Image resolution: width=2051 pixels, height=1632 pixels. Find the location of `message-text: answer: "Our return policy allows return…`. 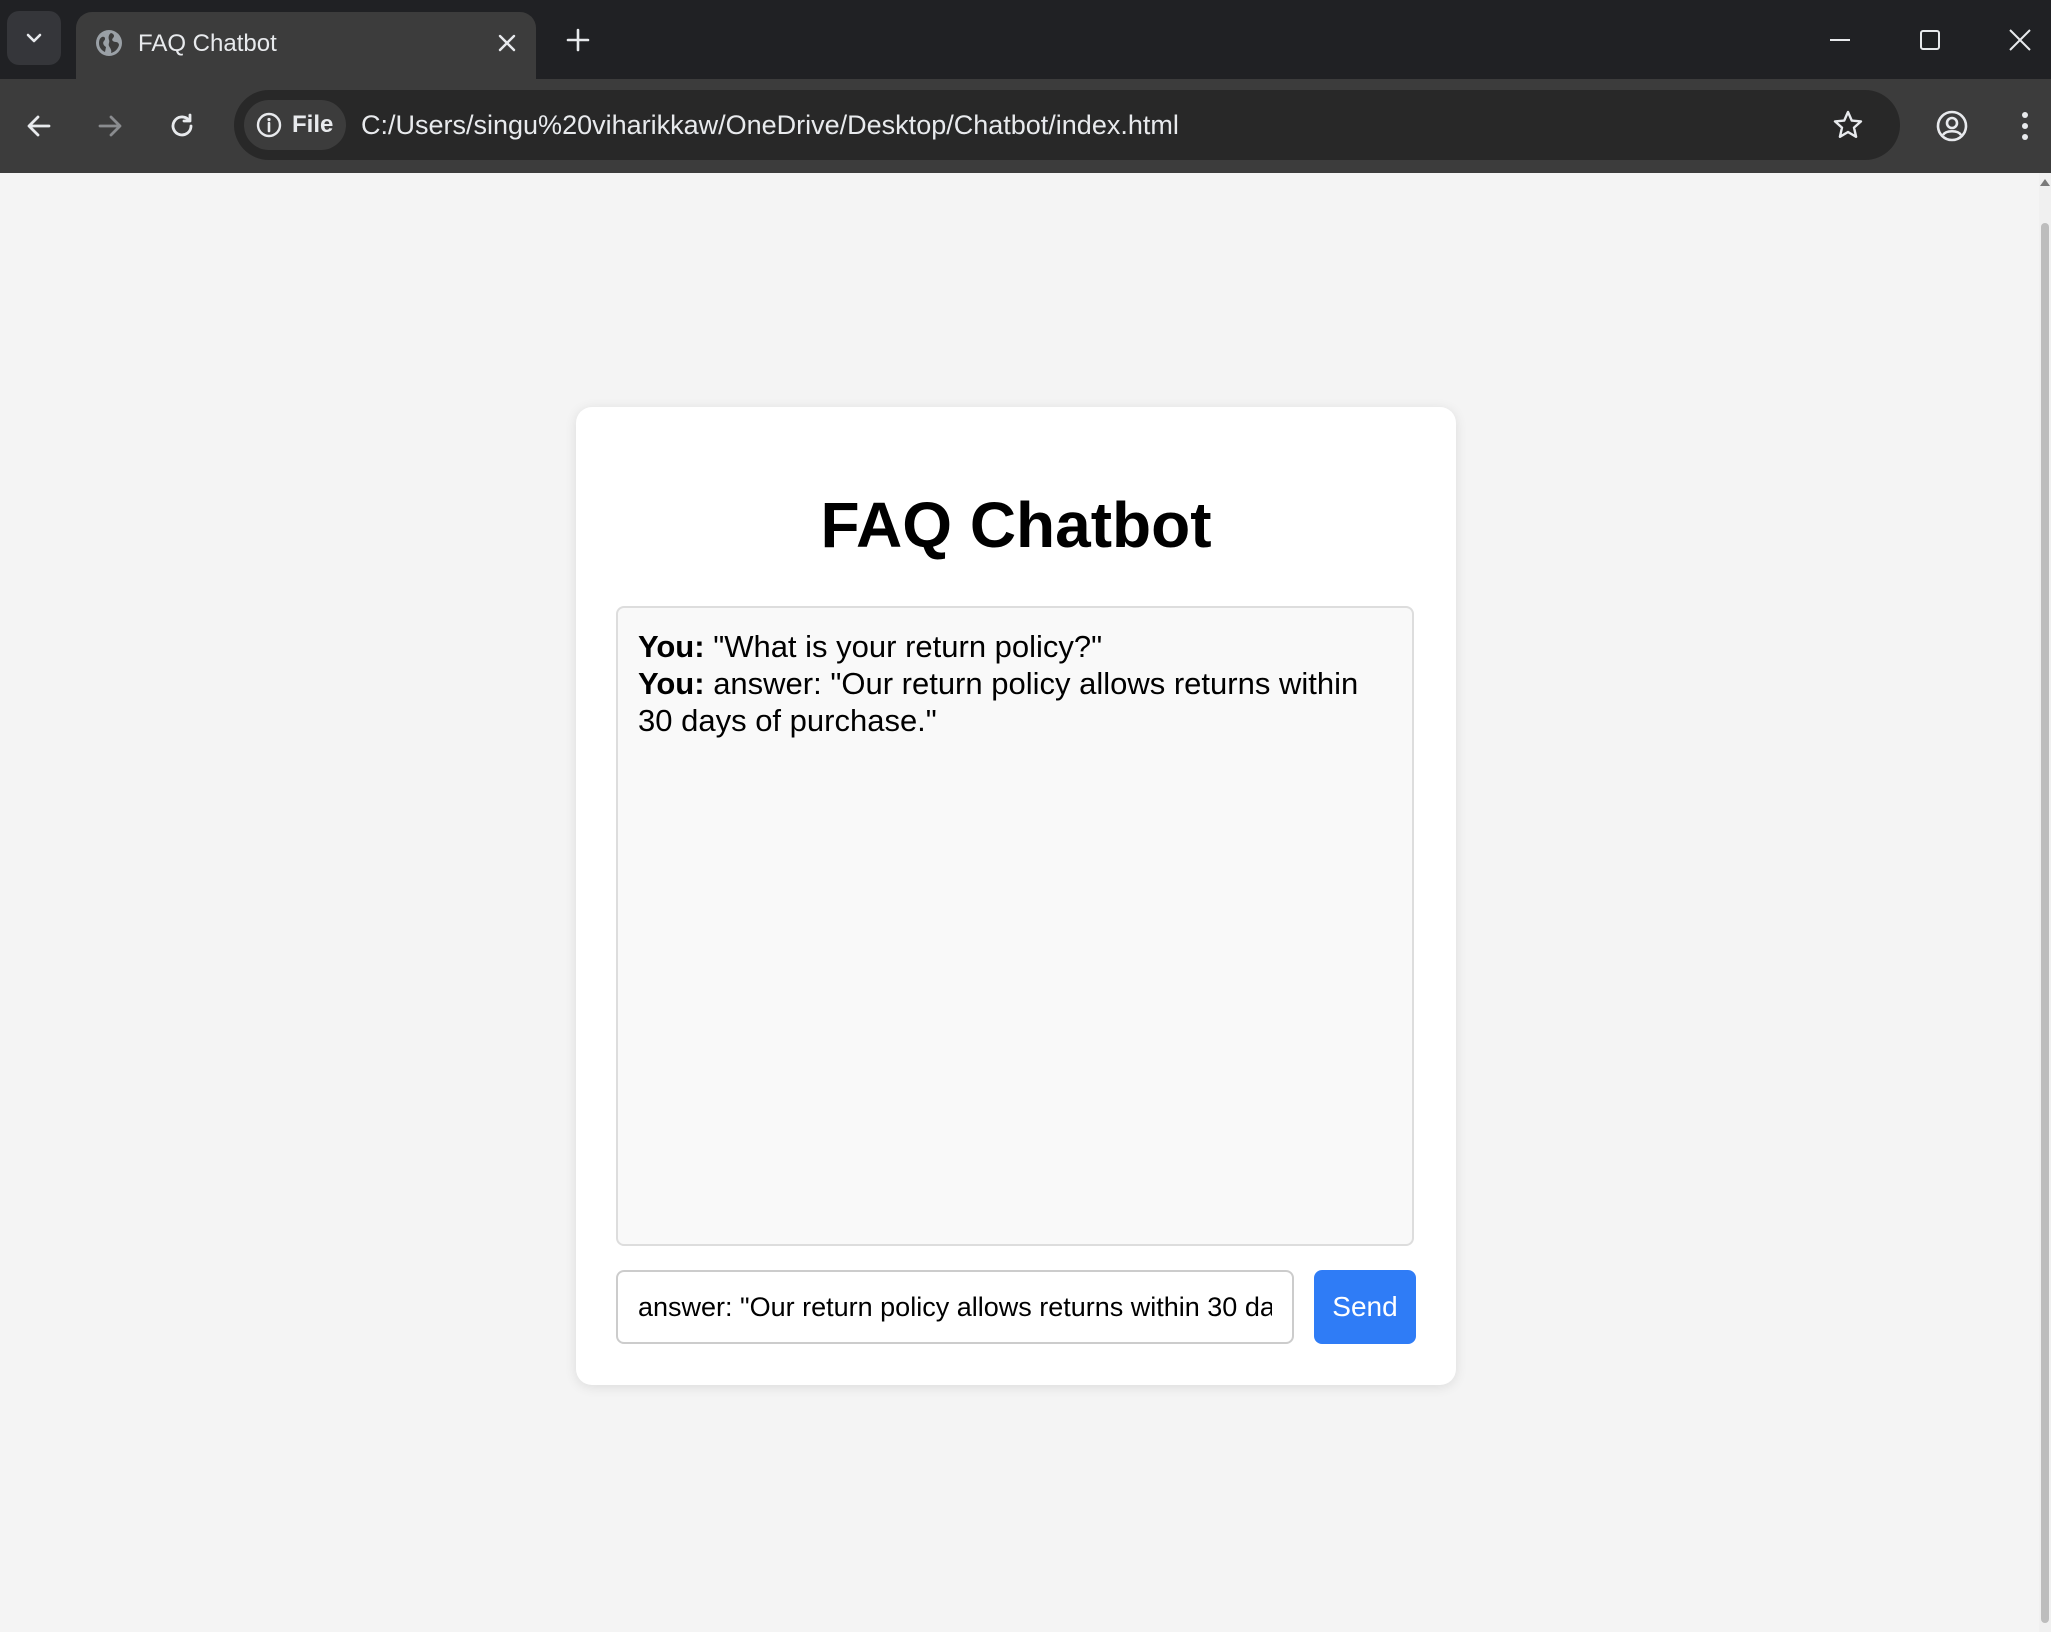

message-text: answer: "Our return policy allows return… is located at coordinates (998, 702).